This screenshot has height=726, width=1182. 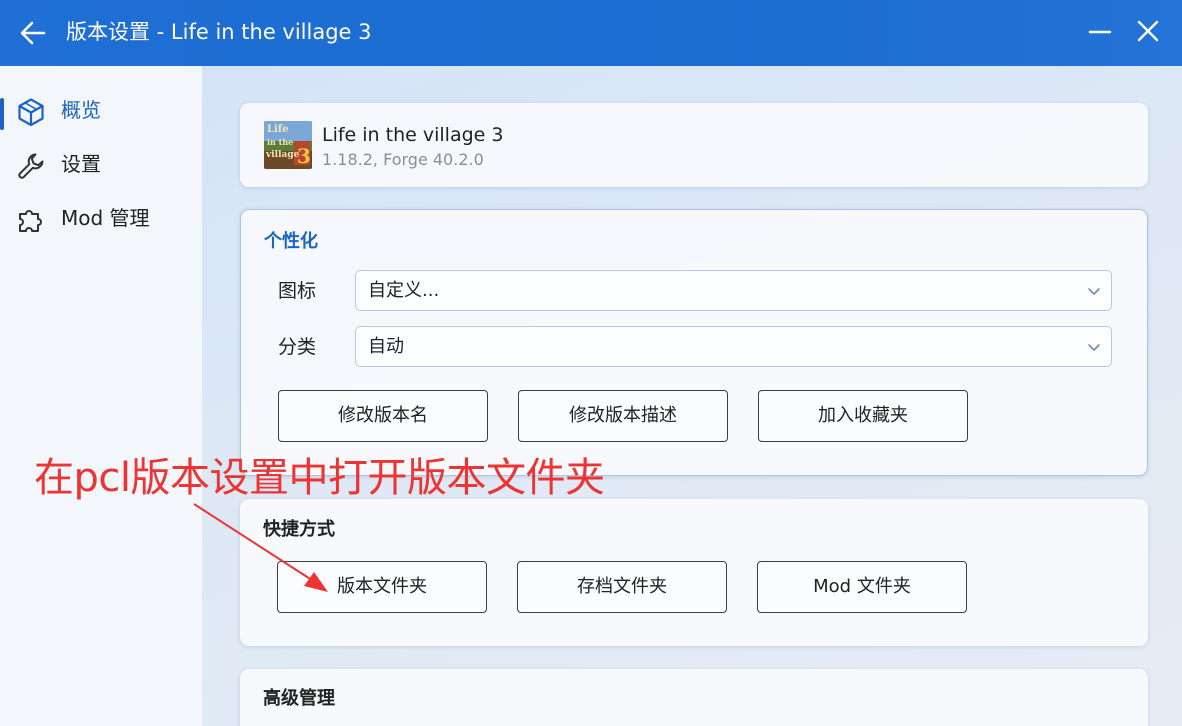 I want to click on version-name: Life in the village 3, so click(x=413, y=135).